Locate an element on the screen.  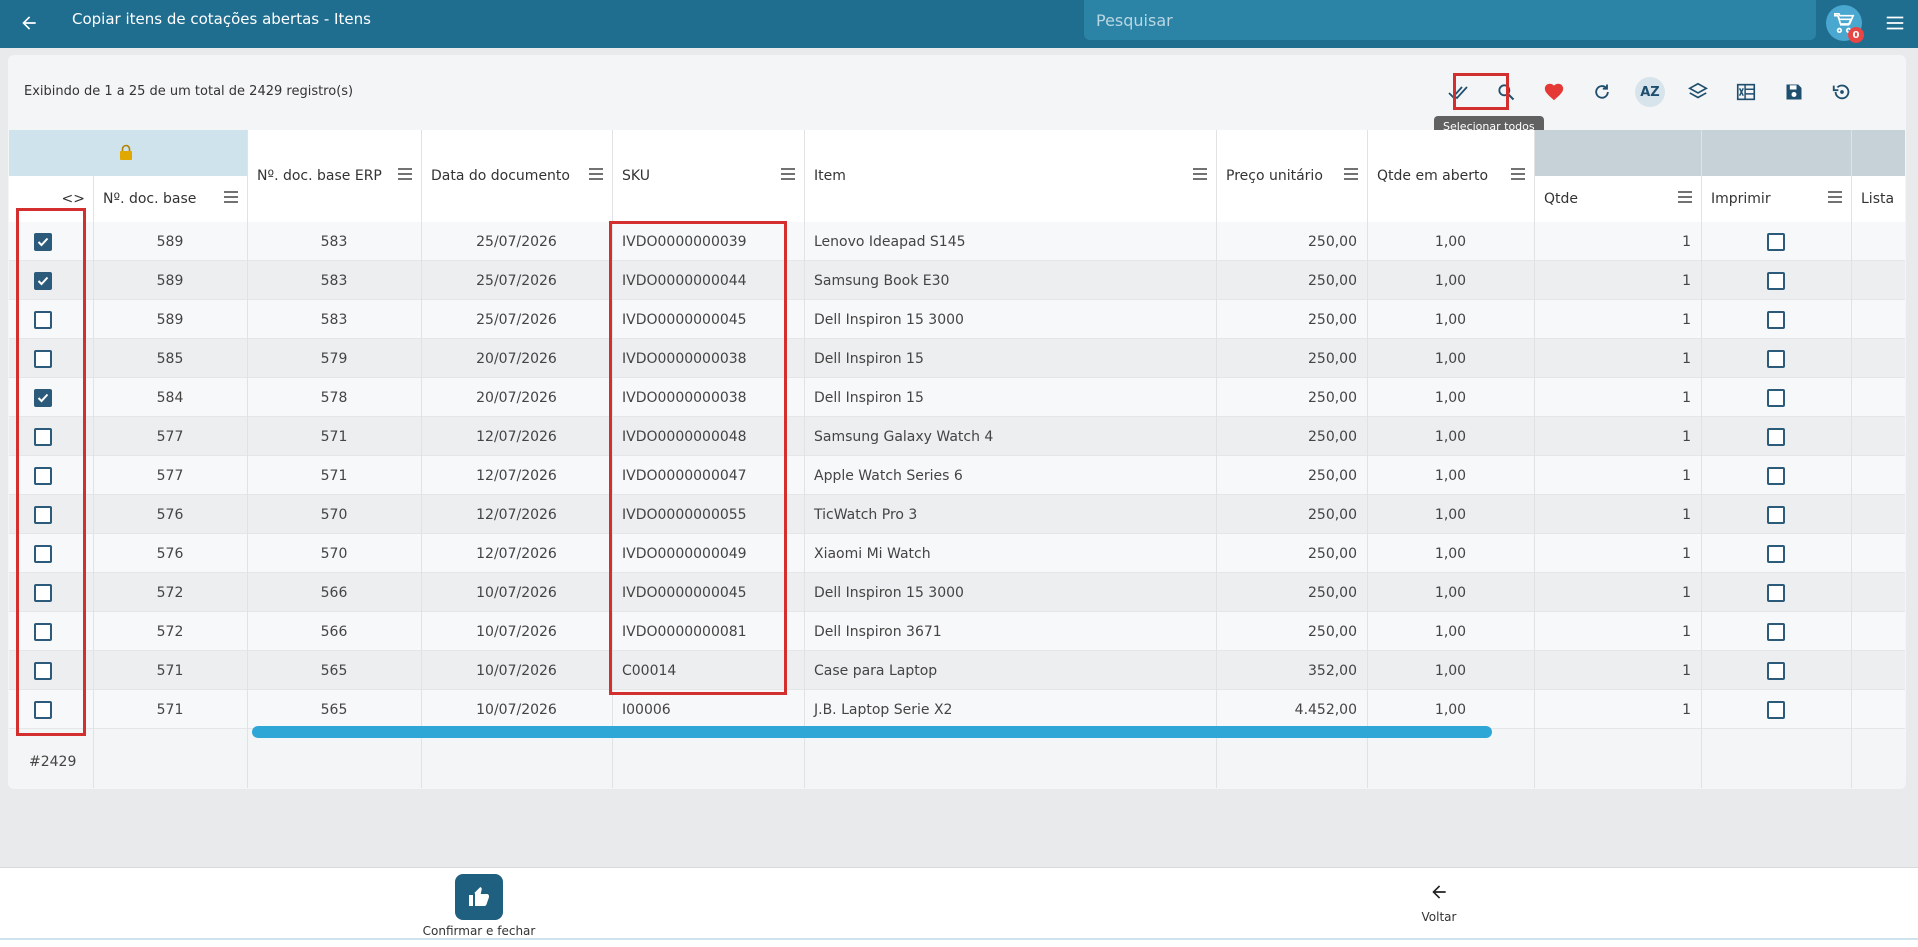
header-doc-base-erp: Nº. doc. base ERP is located at coordinates (334, 176).